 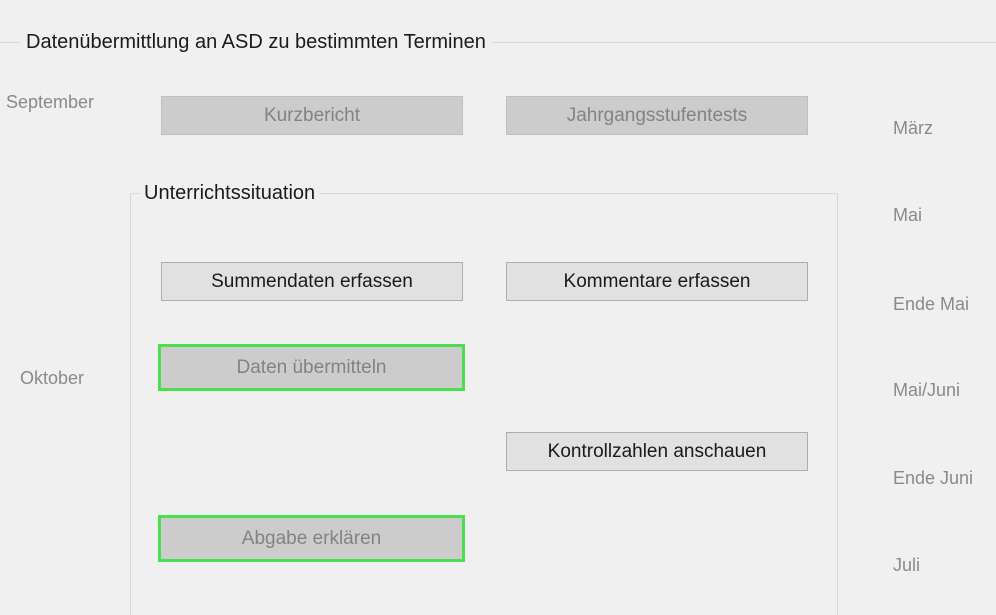 I want to click on inner-group-title: Unterrichtssituation, so click(x=230, y=193).